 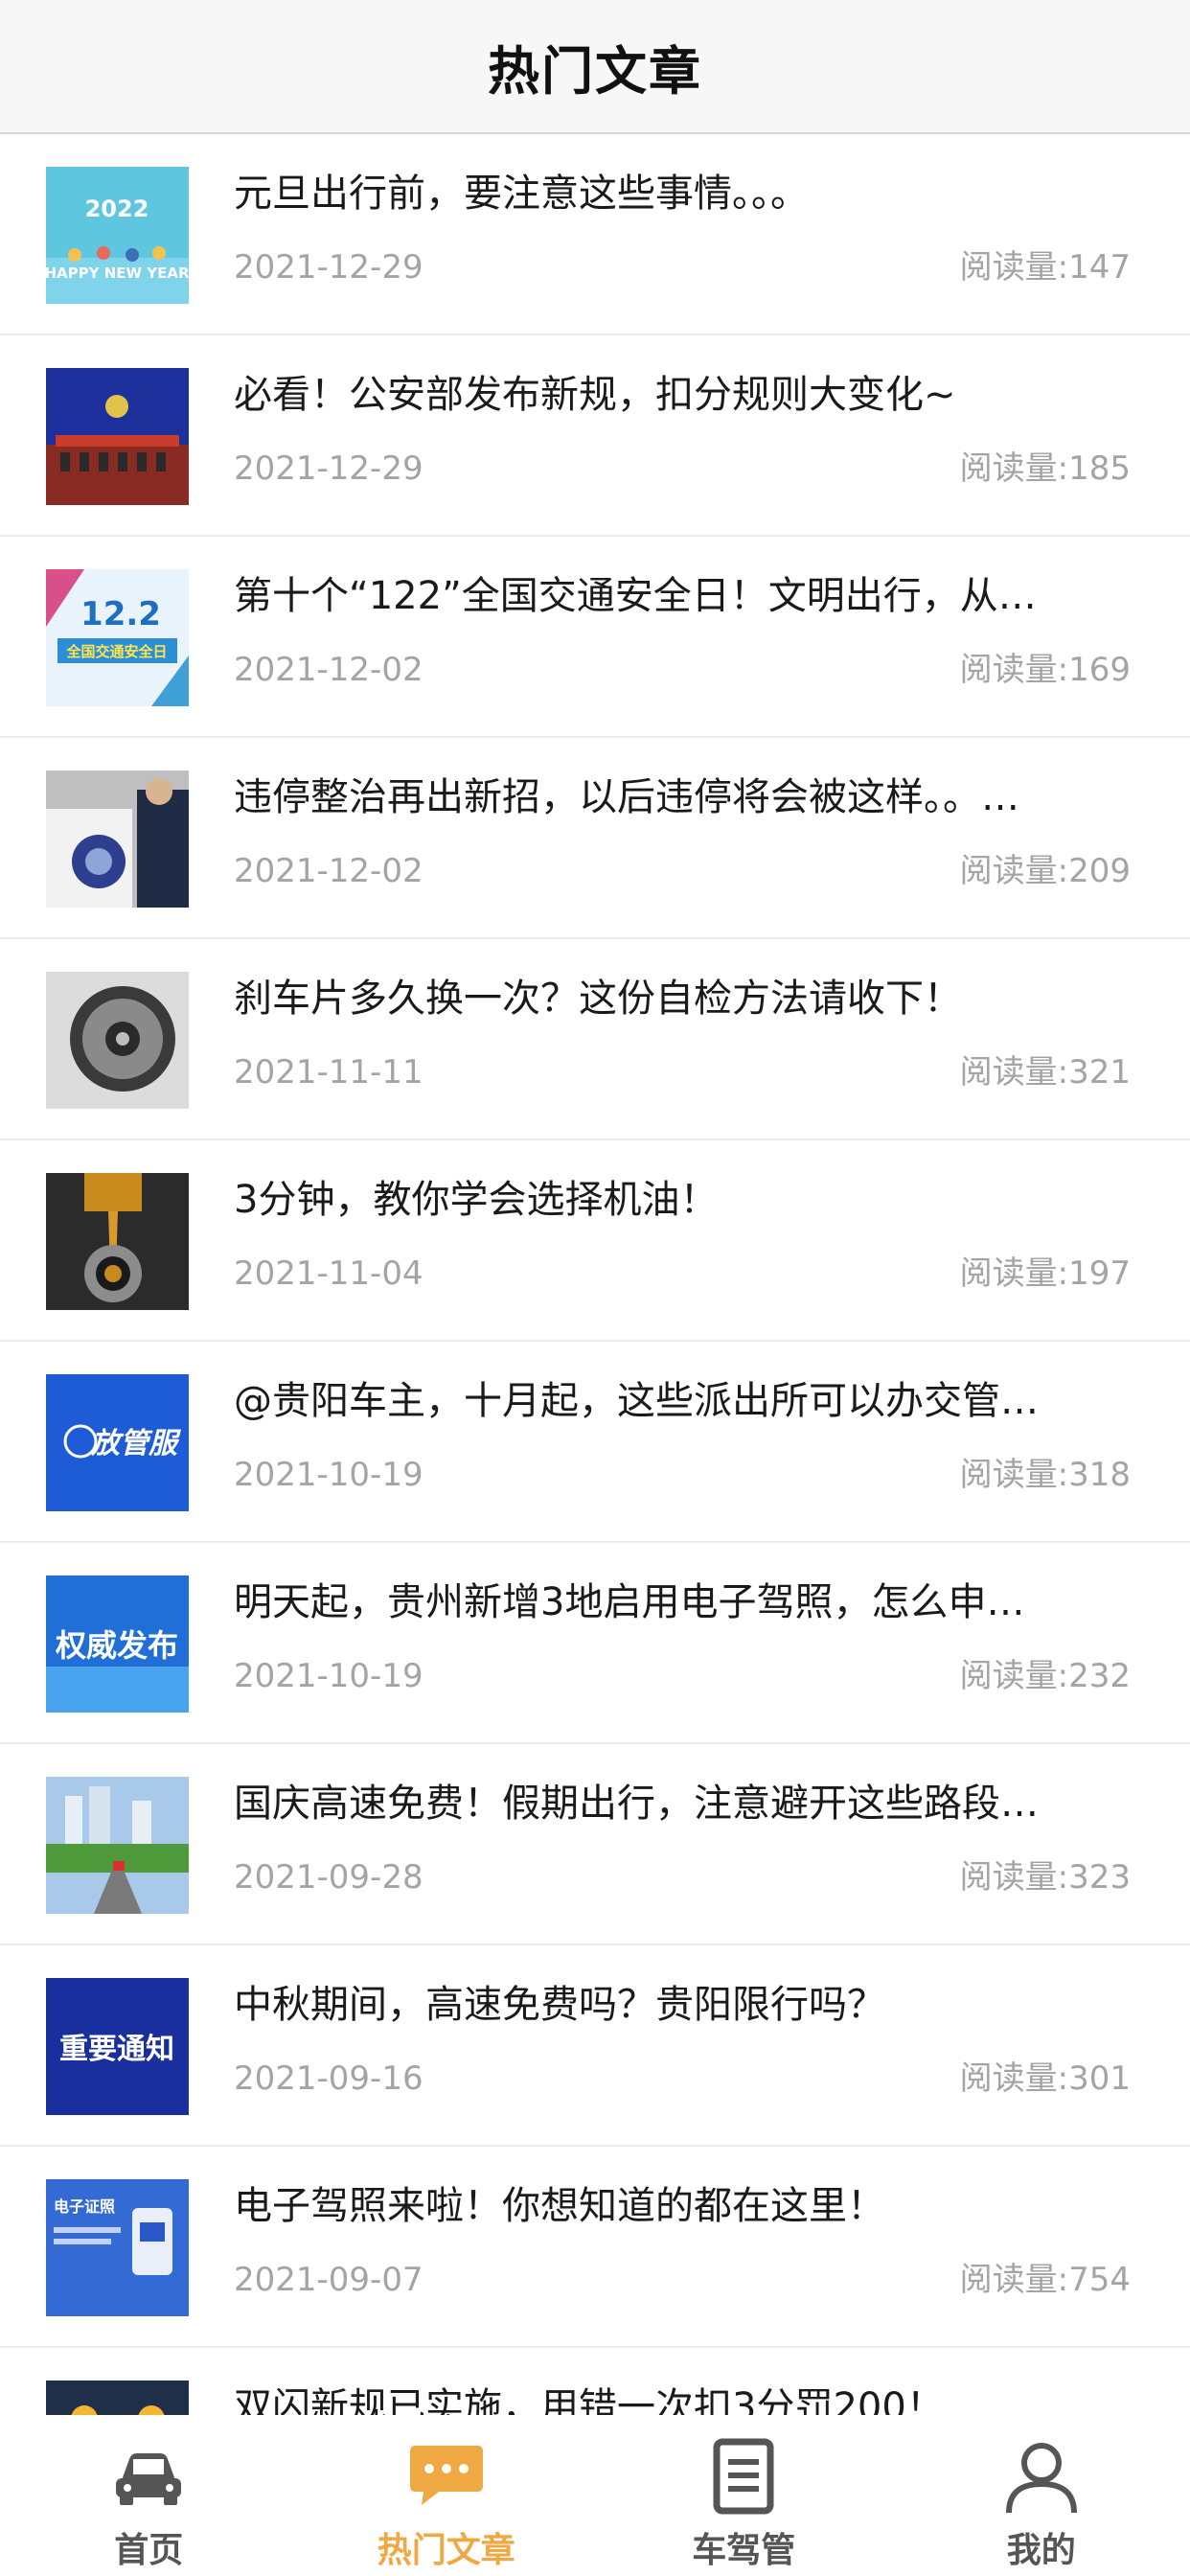 What do you see at coordinates (684, 999) in the screenshot?
I see `article-title: 刹车片多久换一次？这份自检方法请收下！` at bounding box center [684, 999].